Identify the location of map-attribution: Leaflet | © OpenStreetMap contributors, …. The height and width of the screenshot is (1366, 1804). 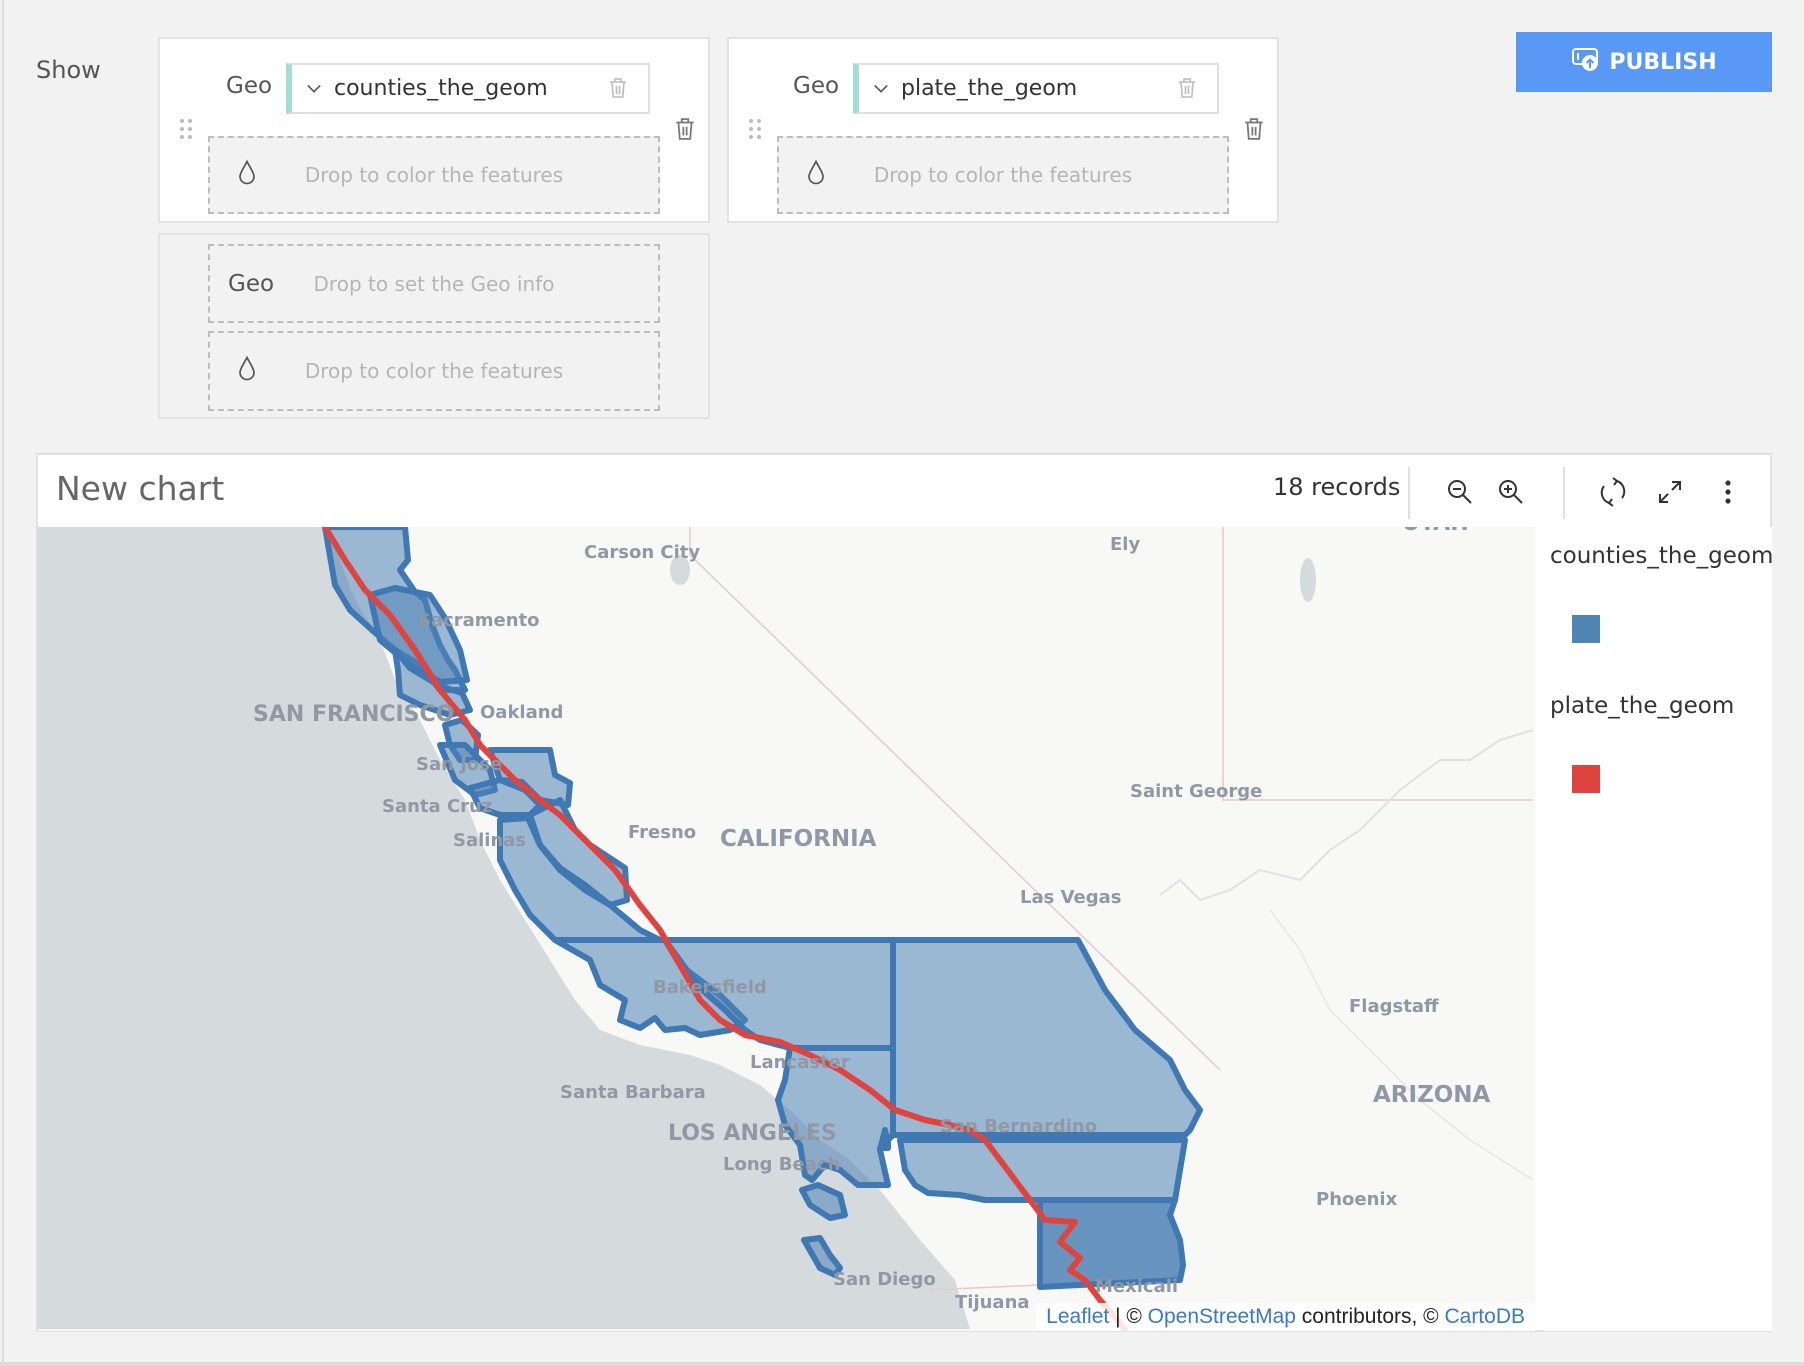
(1285, 1317).